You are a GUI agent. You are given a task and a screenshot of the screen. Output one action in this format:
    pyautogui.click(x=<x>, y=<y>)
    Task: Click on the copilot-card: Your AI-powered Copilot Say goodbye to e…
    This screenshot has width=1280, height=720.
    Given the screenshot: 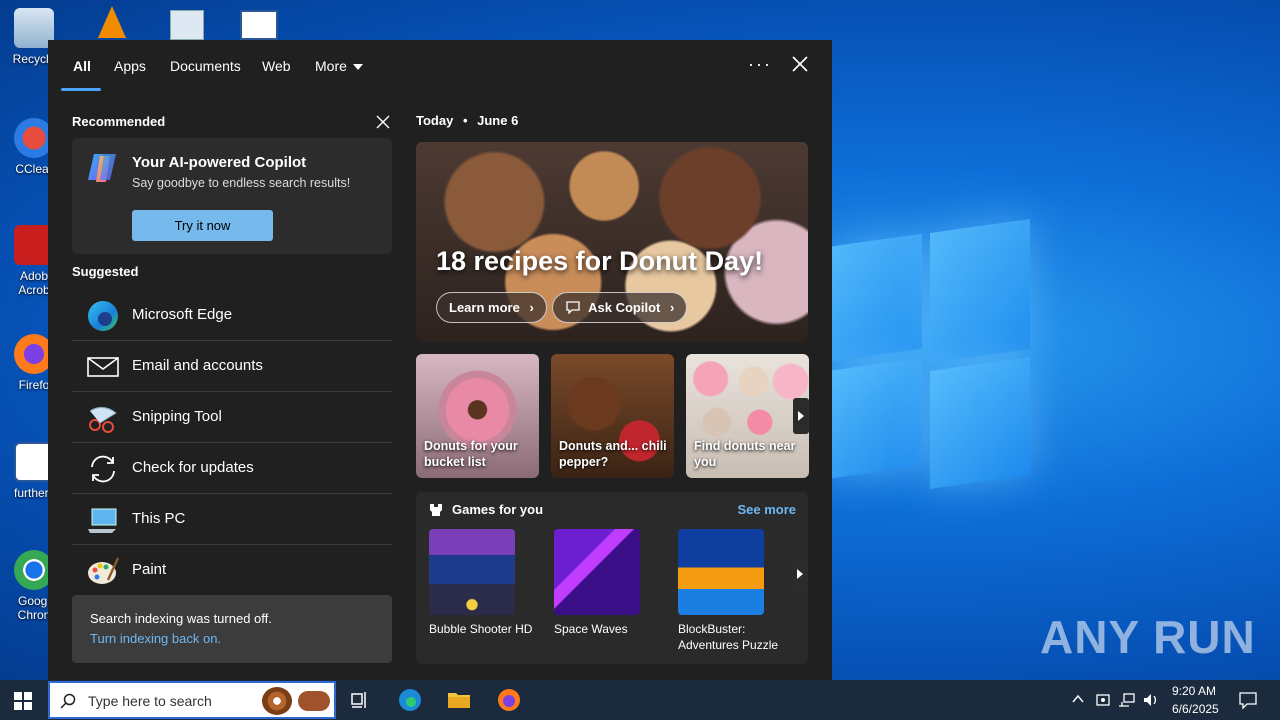 What is the action you would take?
    pyautogui.click(x=232, y=196)
    